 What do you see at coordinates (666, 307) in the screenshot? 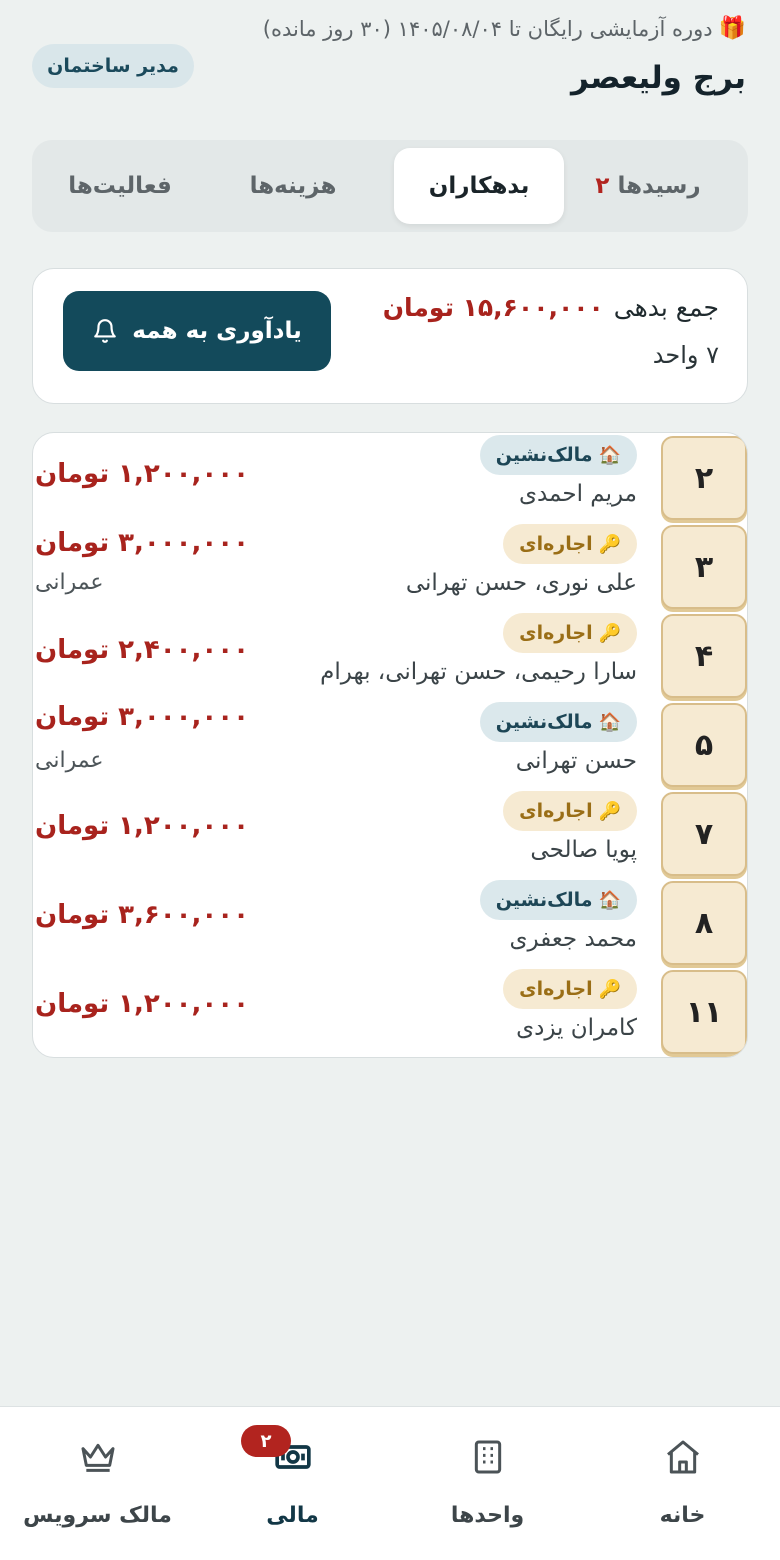
I see `total-debt-label: جمع بدهی` at bounding box center [666, 307].